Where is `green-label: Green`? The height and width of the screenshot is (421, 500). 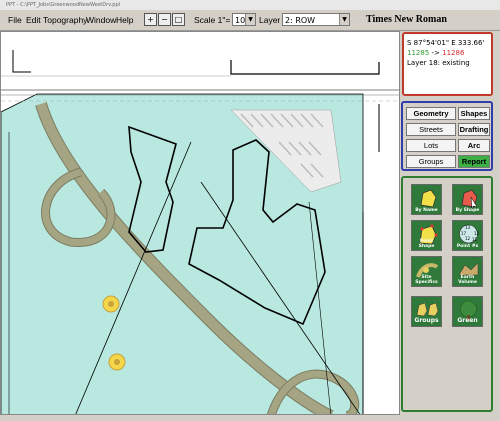 green-label: Green is located at coordinates (467, 320).